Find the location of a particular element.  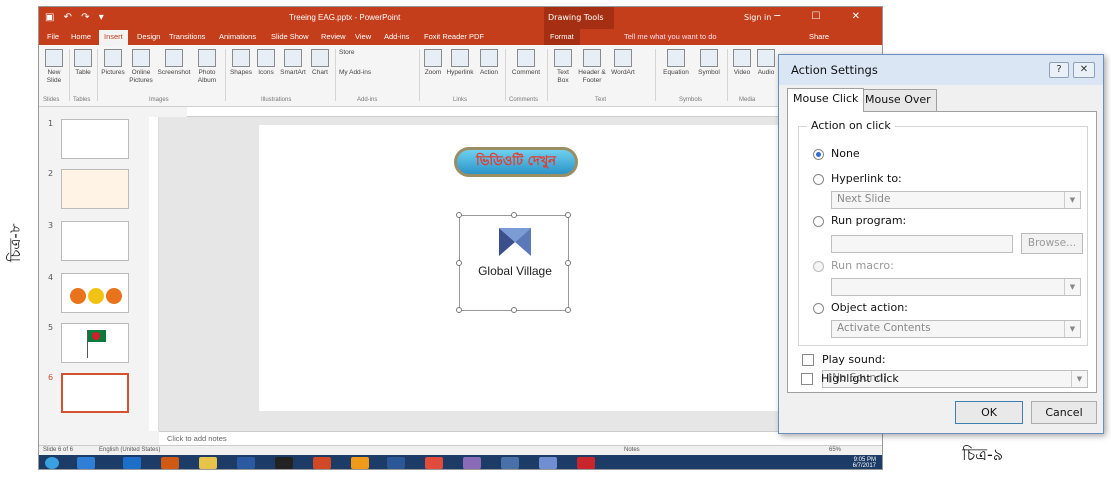

chrome-taskbar-icon is located at coordinates (434, 463).